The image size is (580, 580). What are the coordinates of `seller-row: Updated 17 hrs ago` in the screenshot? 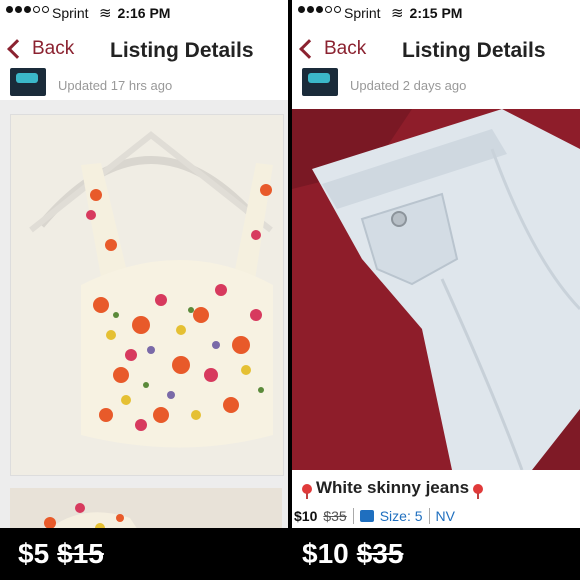 It's located at (144, 84).